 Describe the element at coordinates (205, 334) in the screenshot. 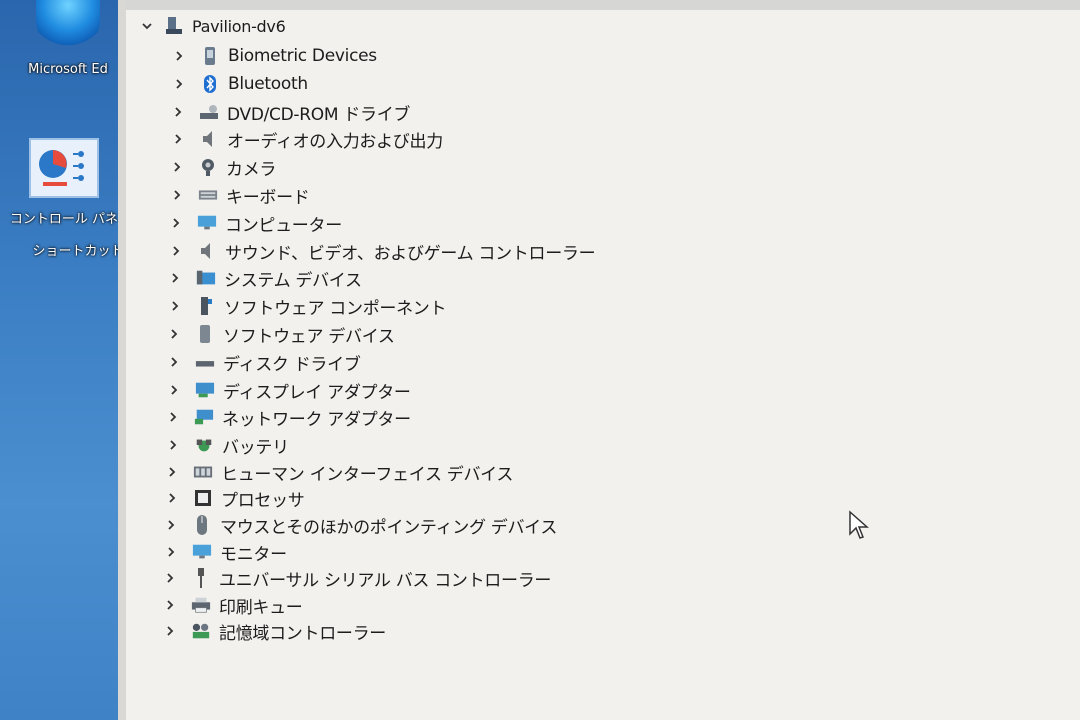

I see `software-device-icon` at that location.